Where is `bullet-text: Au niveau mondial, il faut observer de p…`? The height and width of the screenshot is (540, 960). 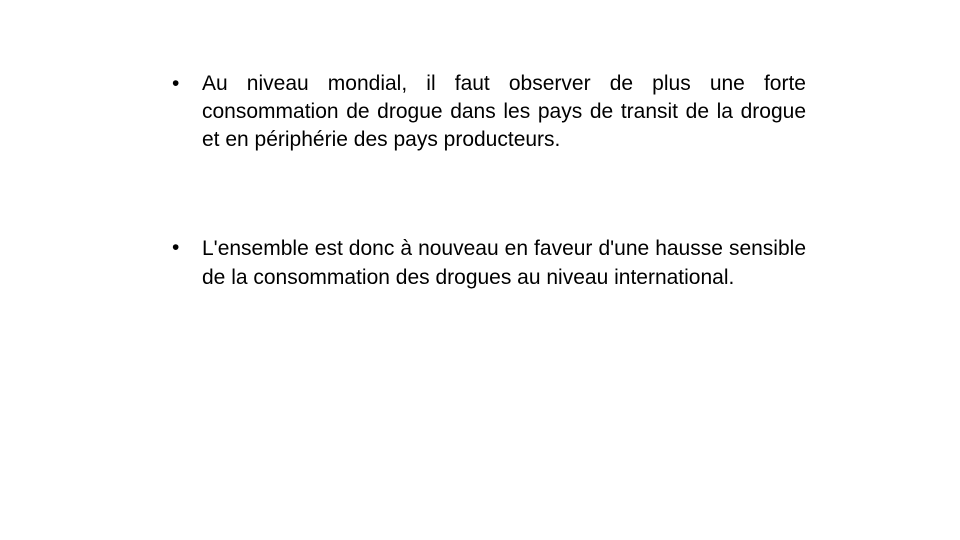 bullet-text: Au niveau mondial, il faut observer de p… is located at coordinates (504, 111).